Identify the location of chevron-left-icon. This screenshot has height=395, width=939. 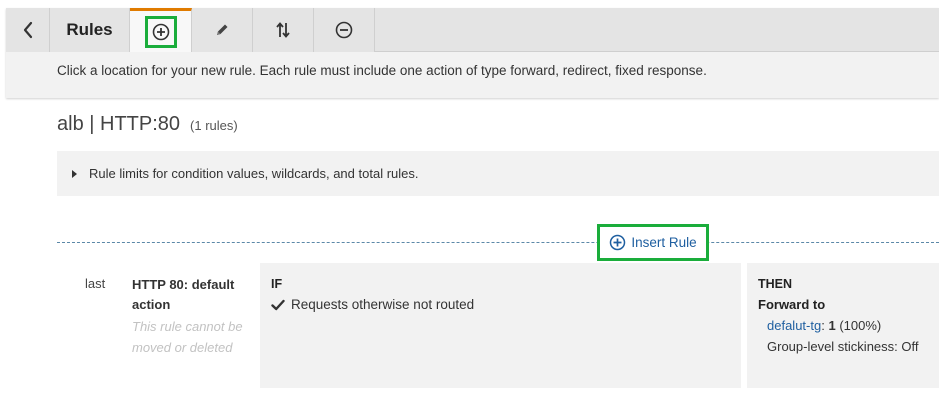
(27, 30).